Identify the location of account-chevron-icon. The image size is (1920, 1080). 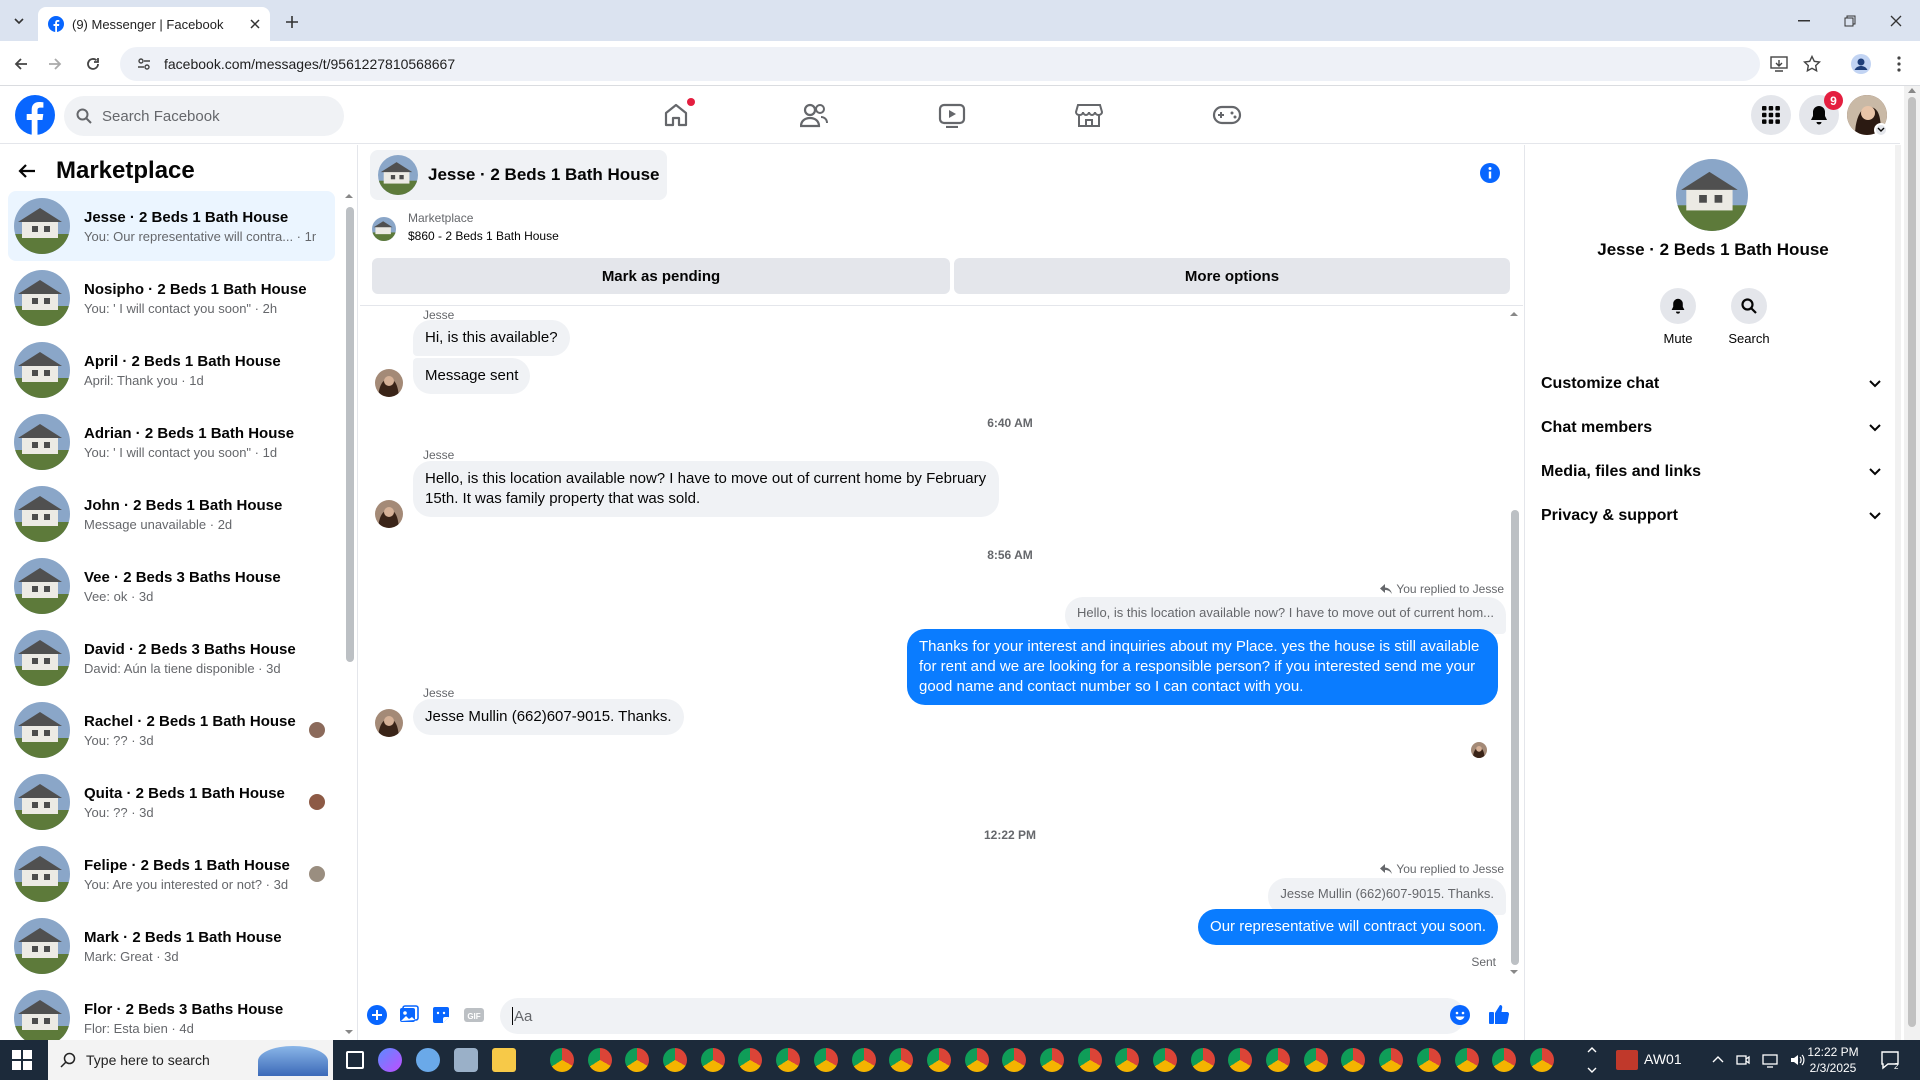
(1881, 130).